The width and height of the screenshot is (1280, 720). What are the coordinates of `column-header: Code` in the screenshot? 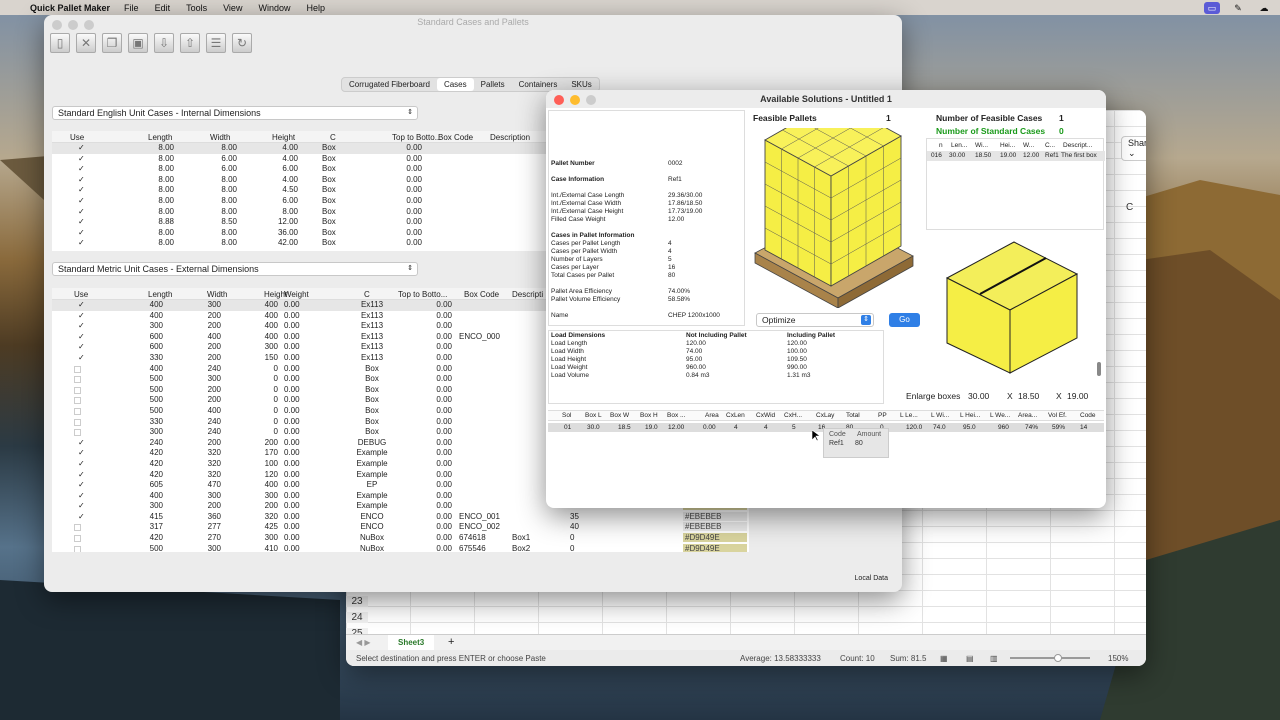 It's located at (1088, 415).